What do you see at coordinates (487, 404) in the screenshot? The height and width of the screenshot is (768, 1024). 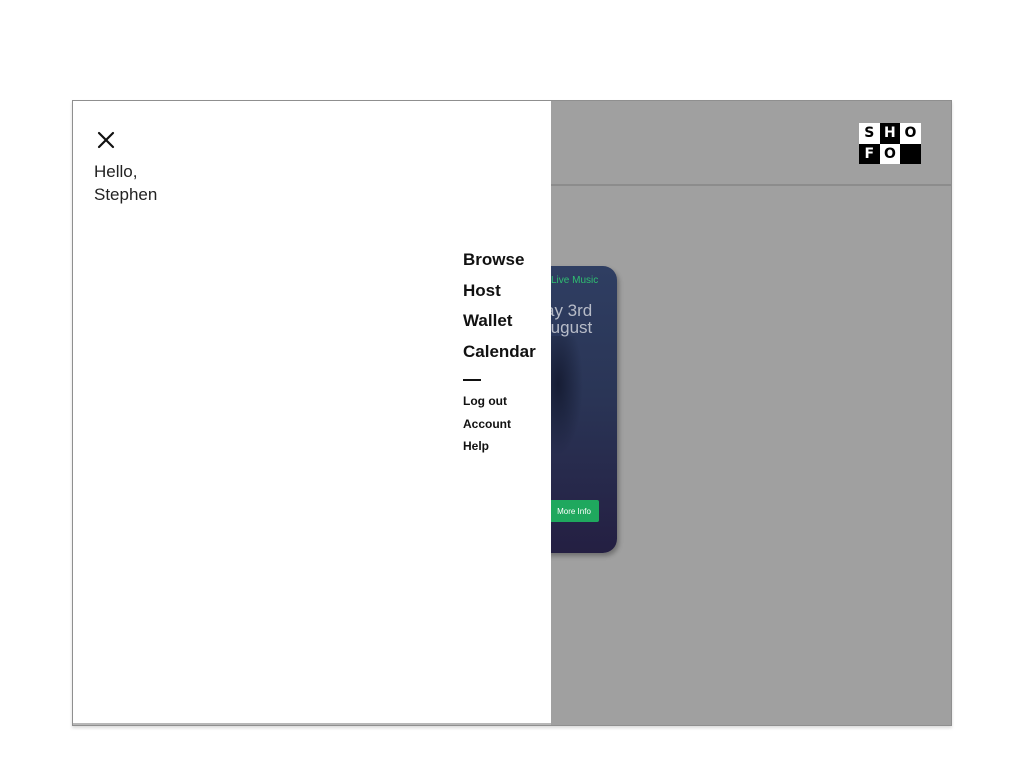 I see `nav-item-log-out: Log out` at bounding box center [487, 404].